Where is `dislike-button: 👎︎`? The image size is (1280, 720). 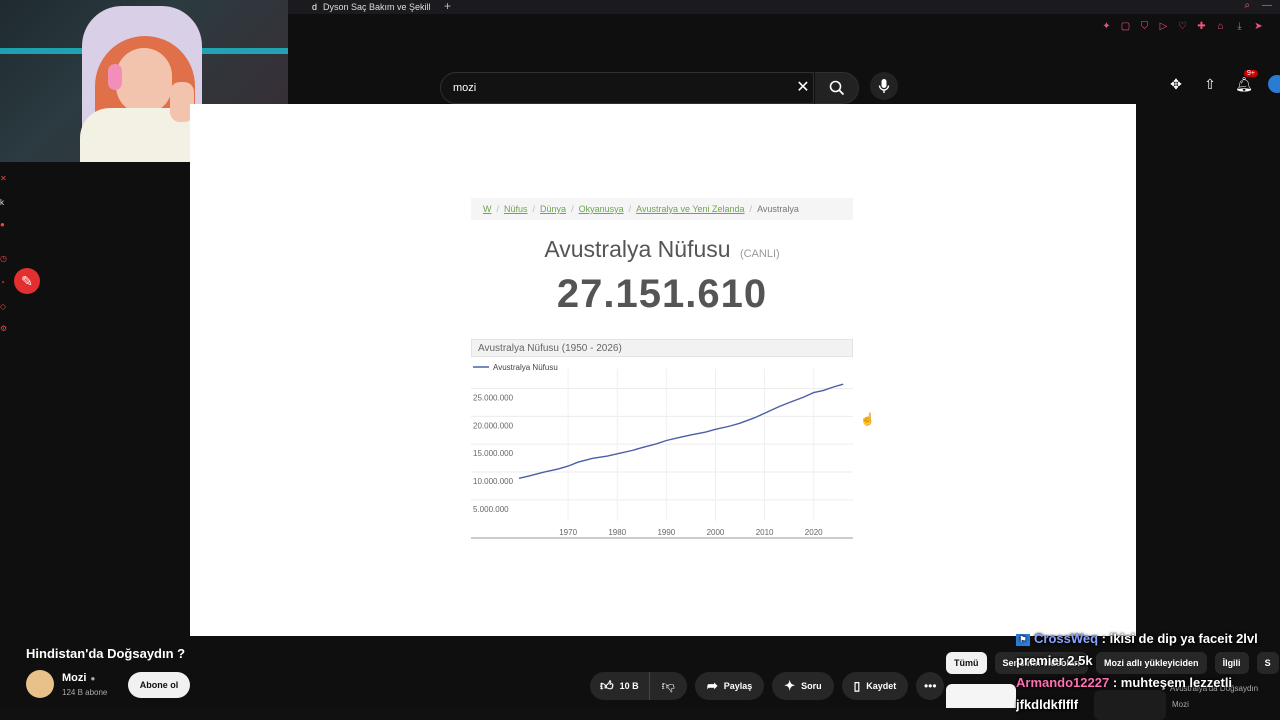 dislike-button: 👎︎ is located at coordinates (668, 686).